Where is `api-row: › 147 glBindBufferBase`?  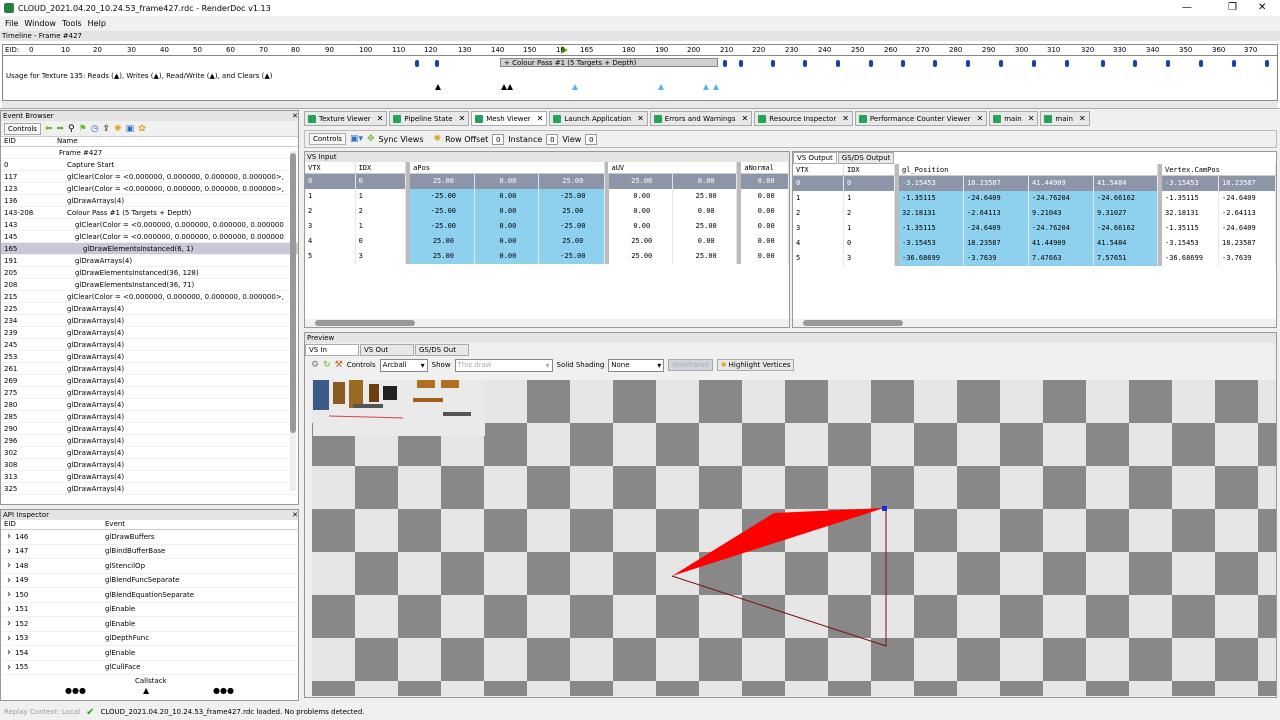
api-row: › 147 glBindBufferBase is located at coordinates (149, 552).